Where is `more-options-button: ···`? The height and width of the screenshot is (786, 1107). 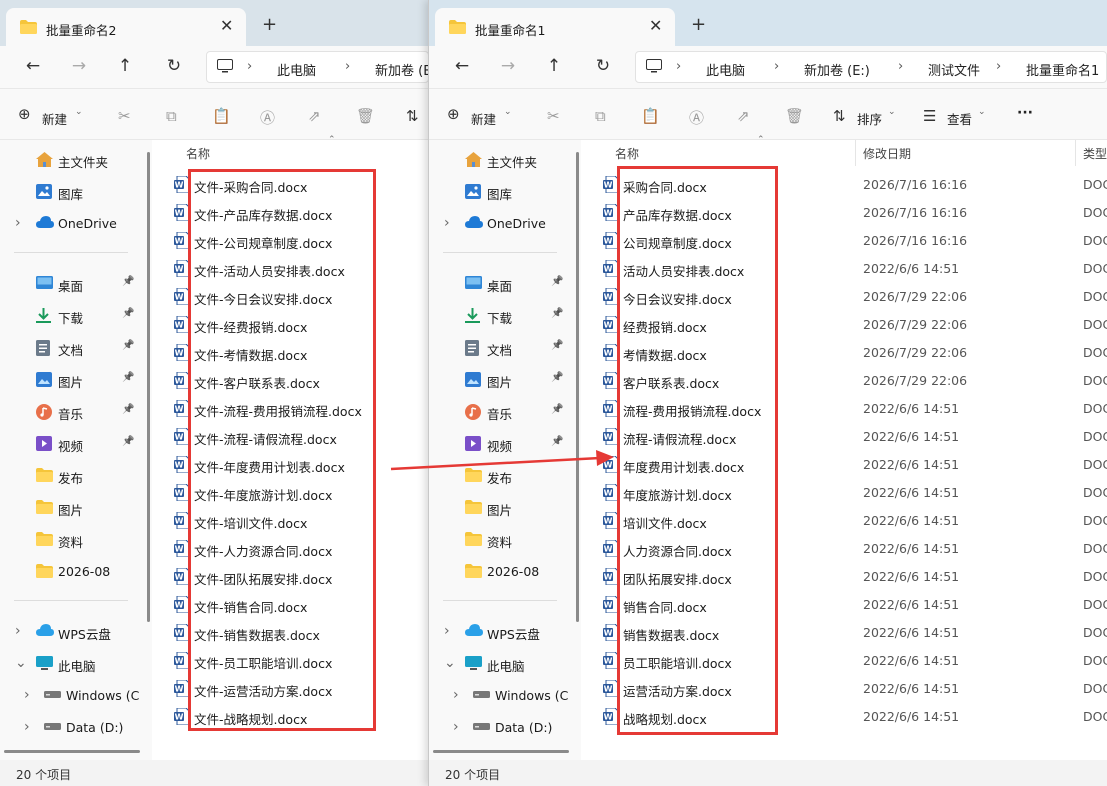
more-options-button: ··· is located at coordinates (1025, 113).